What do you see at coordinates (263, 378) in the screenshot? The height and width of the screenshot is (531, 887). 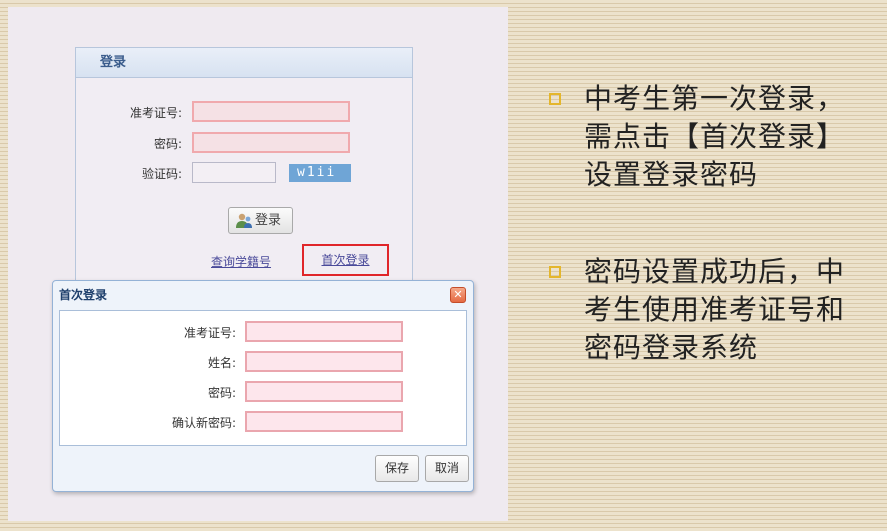 I see `dialog-body: 准考证号: 姓名: 密码: 确认新密码:` at bounding box center [263, 378].